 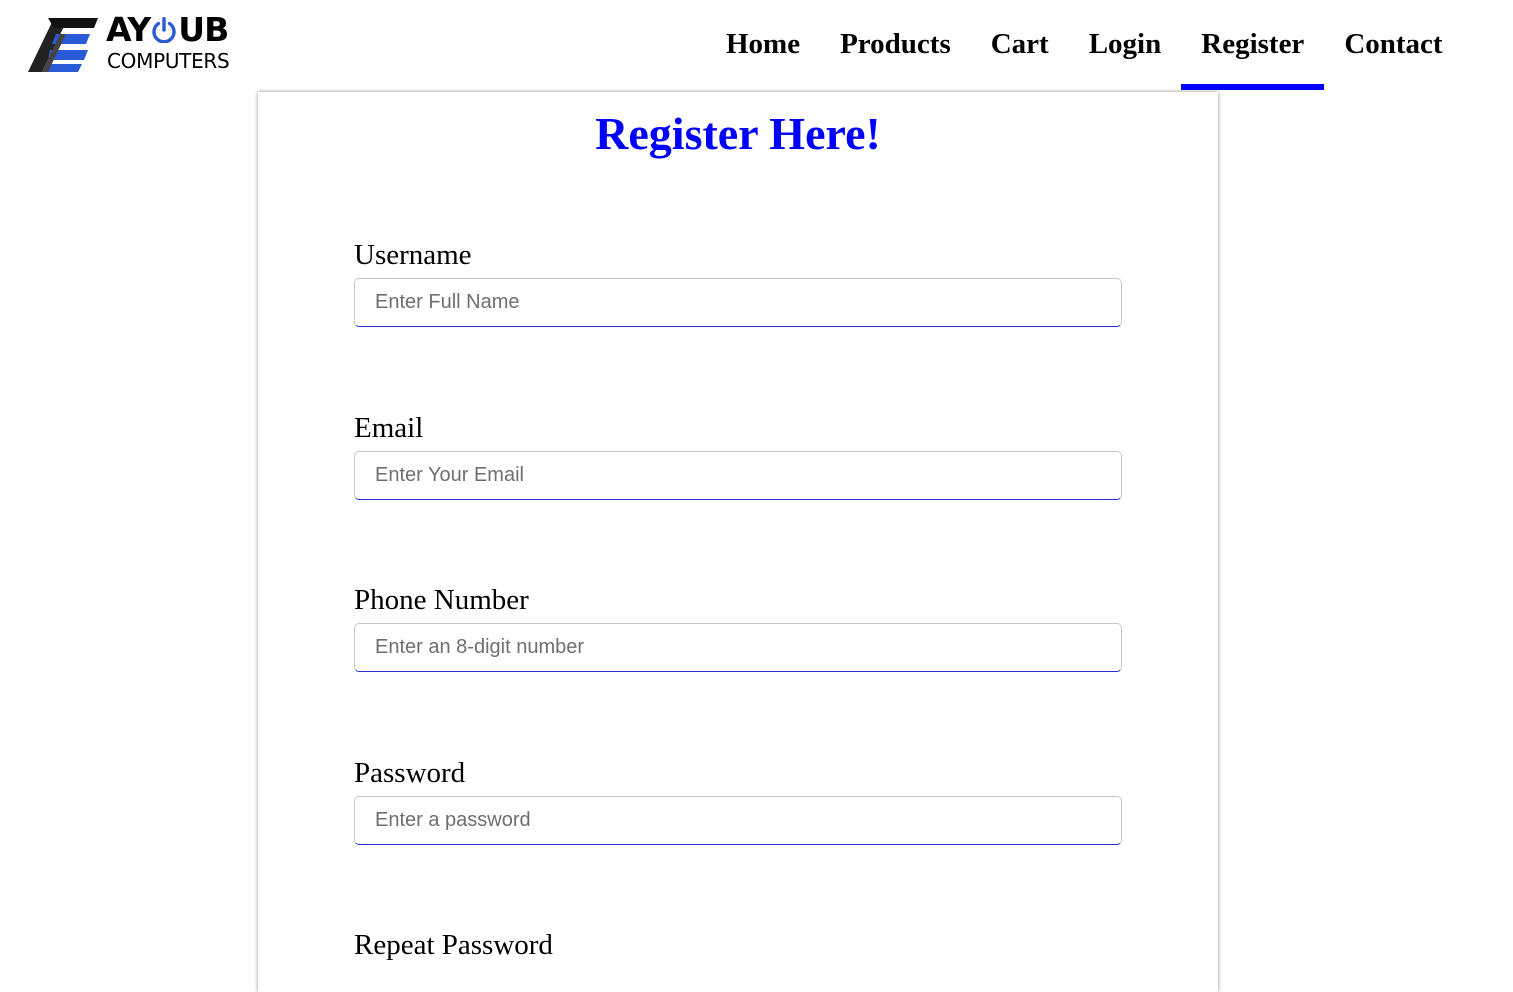 What do you see at coordinates (738, 302) in the screenshot?
I see `username-input` at bounding box center [738, 302].